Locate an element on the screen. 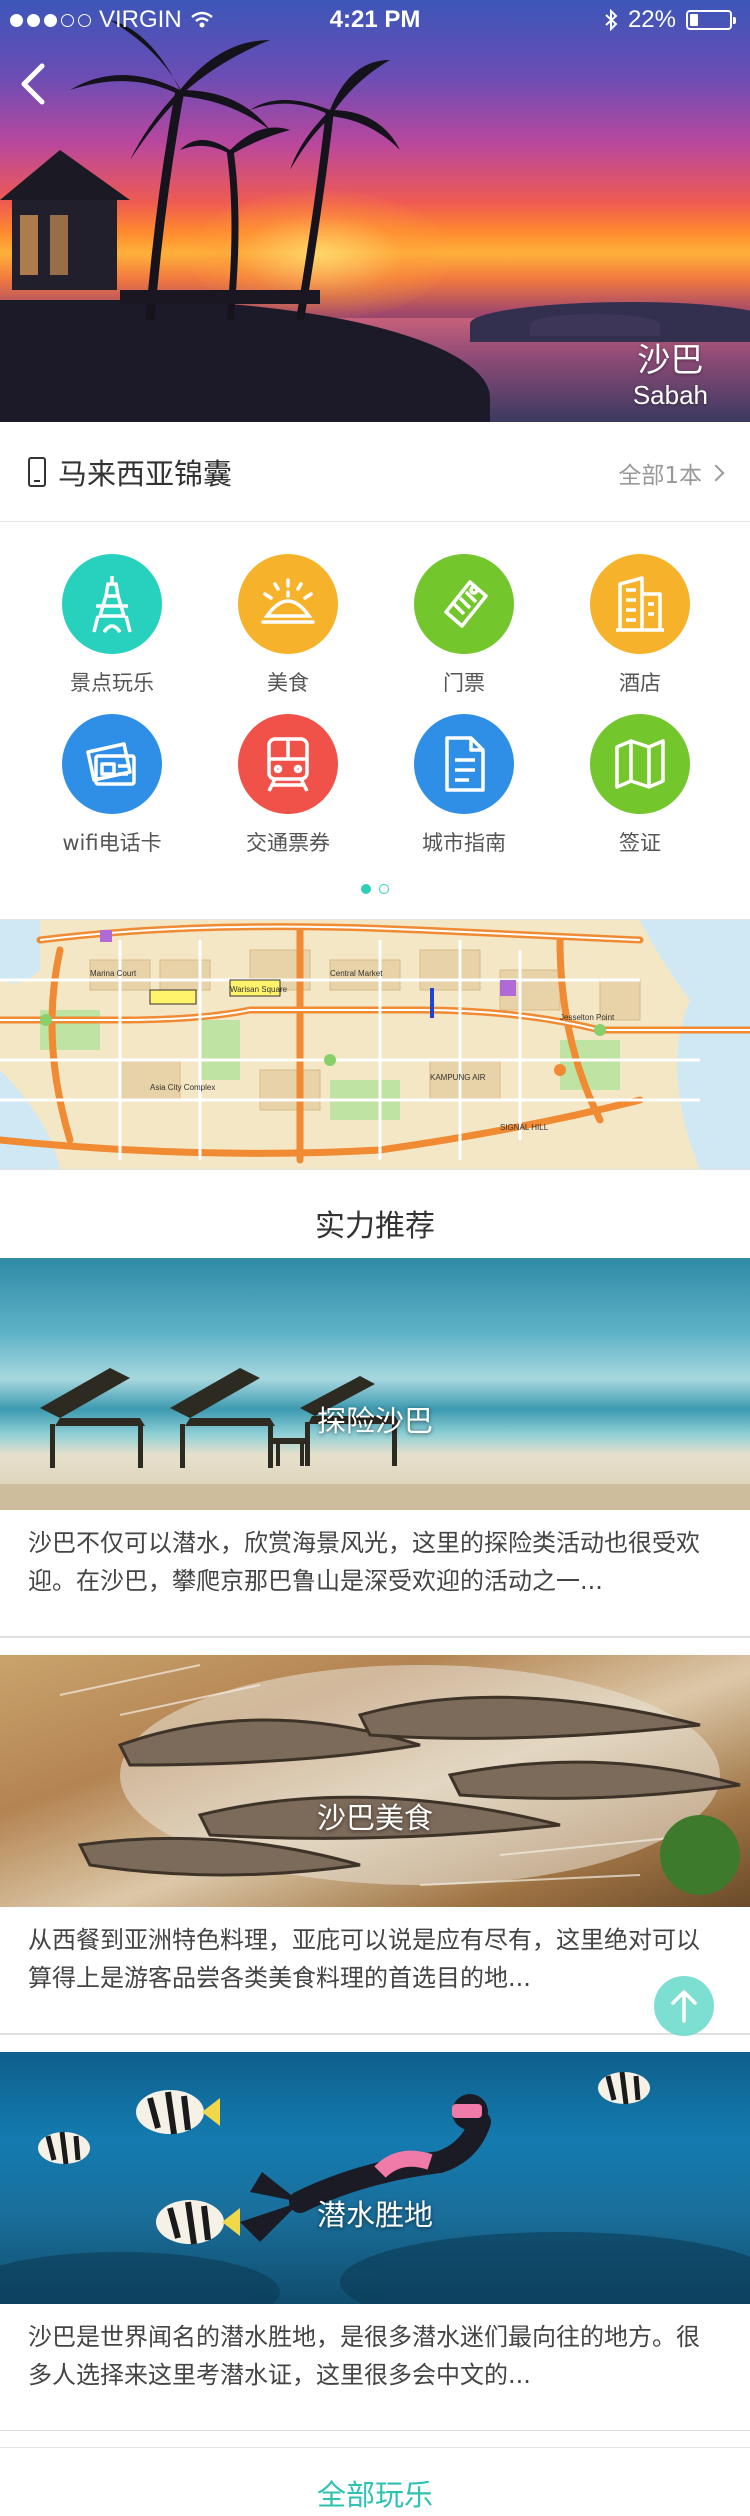  page-dot is located at coordinates (384, 889).